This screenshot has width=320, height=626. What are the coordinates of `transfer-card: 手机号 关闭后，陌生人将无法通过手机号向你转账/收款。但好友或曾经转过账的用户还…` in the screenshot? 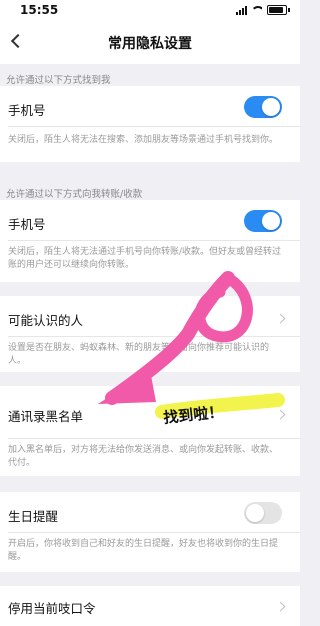 It's located at (150, 241).